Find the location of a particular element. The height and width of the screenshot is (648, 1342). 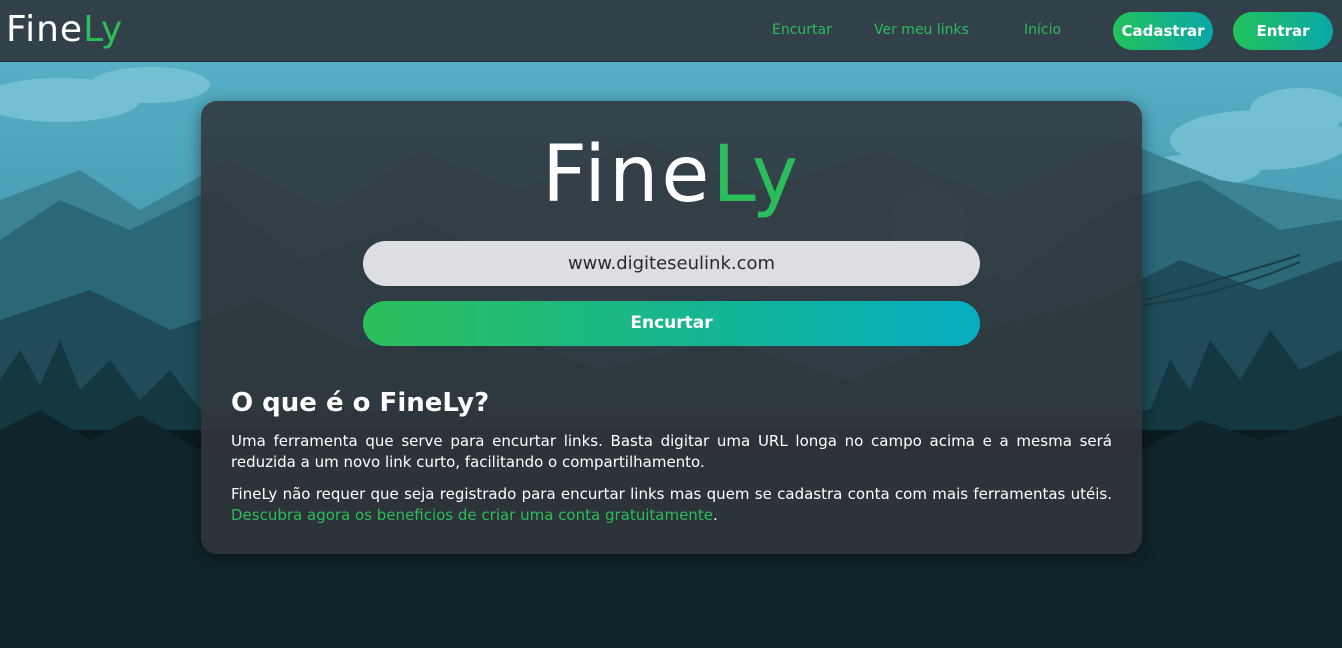

header-logo: FineLy is located at coordinates (64, 30).